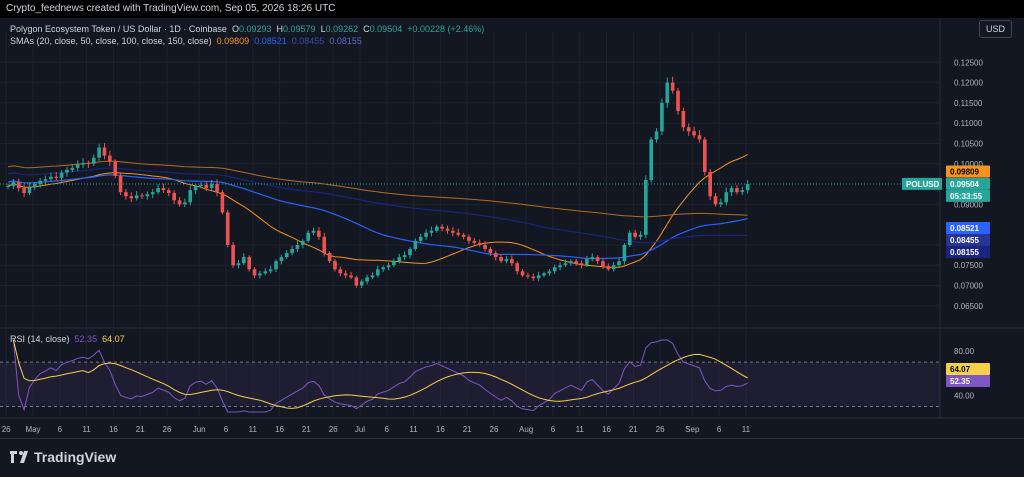 The height and width of the screenshot is (477, 1024). I want to click on tradingview-logo: TradingView, so click(63, 457).